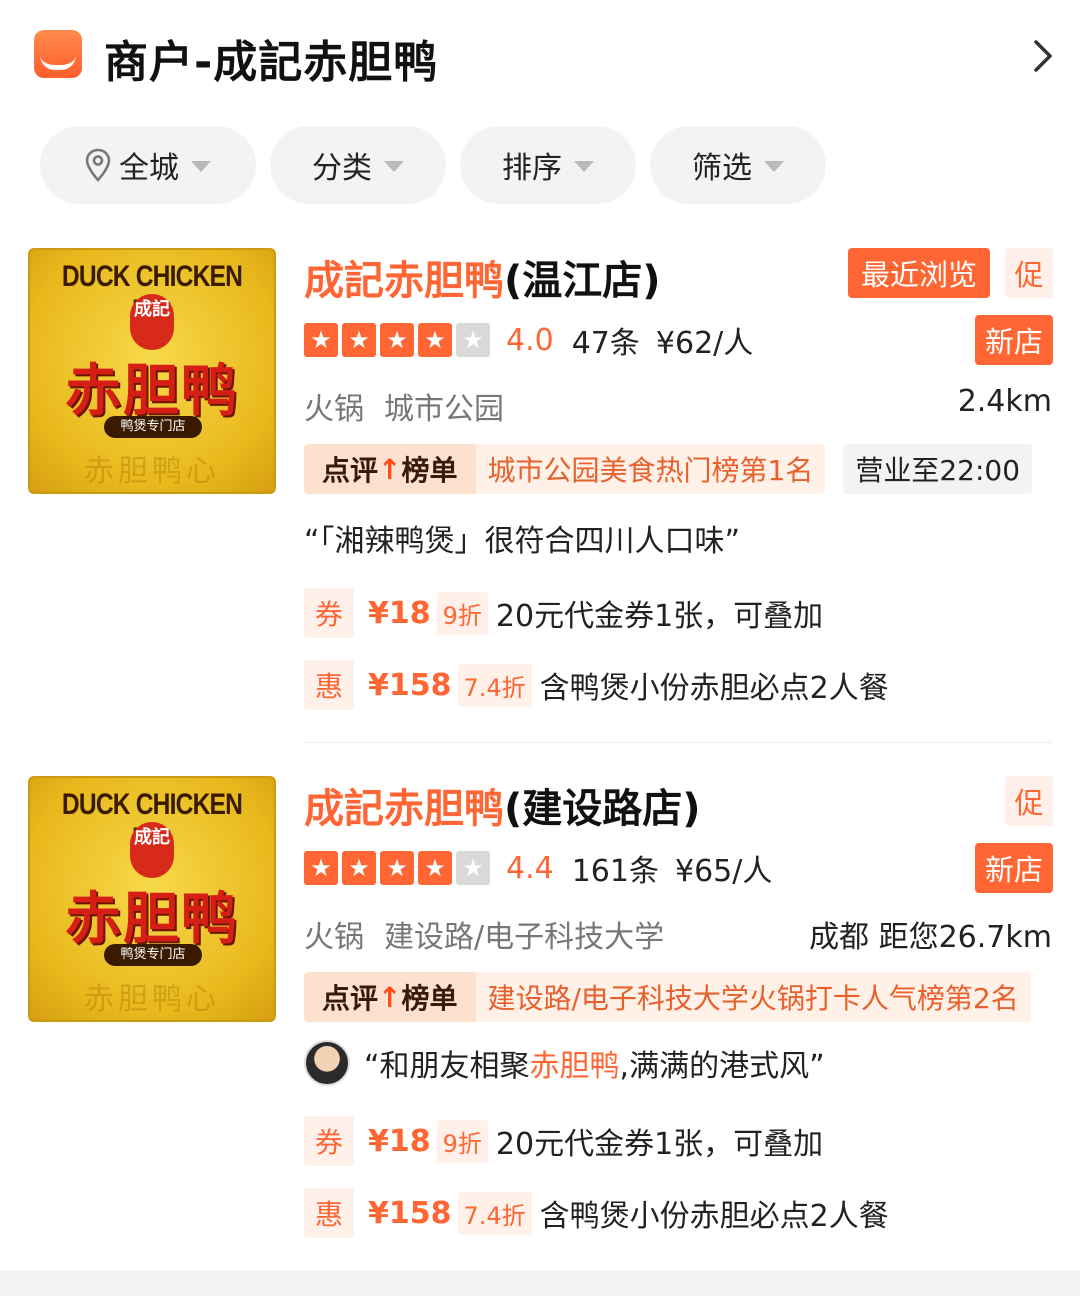 This screenshot has height=1296, width=1080. I want to click on quote-text-post: ,满满的港式风”, so click(722, 1066).